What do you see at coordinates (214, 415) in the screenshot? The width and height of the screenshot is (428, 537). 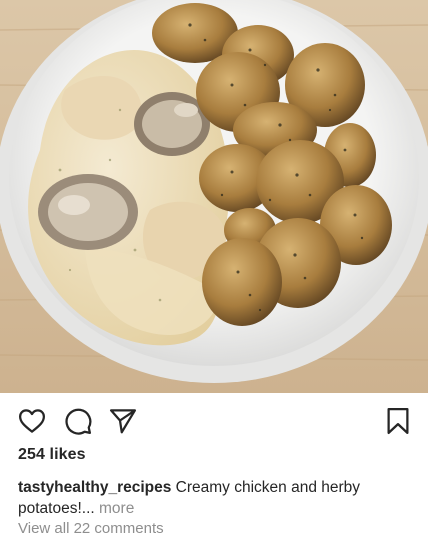 I see `post-actions` at bounding box center [214, 415].